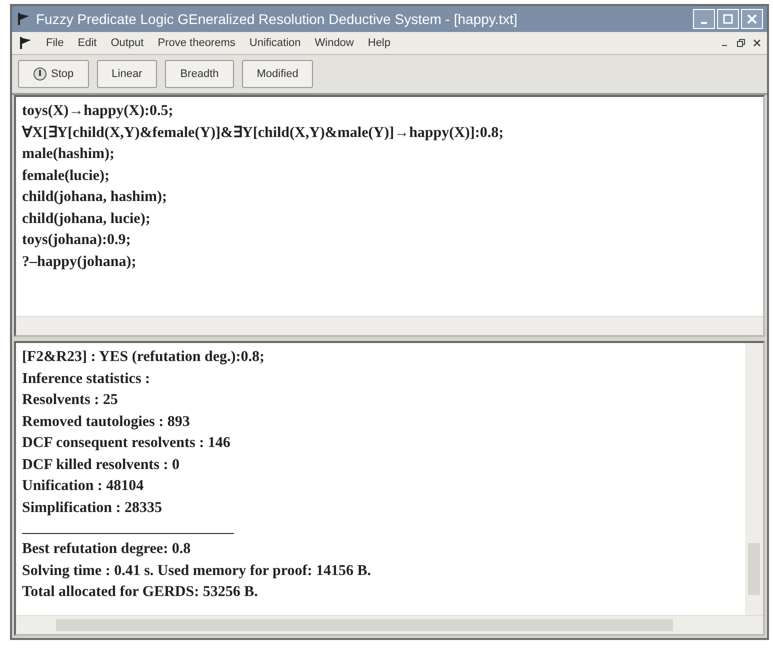 The image size is (773, 651). Describe the element at coordinates (199, 74) in the screenshot. I see `toolbar-button: Breadth` at that location.